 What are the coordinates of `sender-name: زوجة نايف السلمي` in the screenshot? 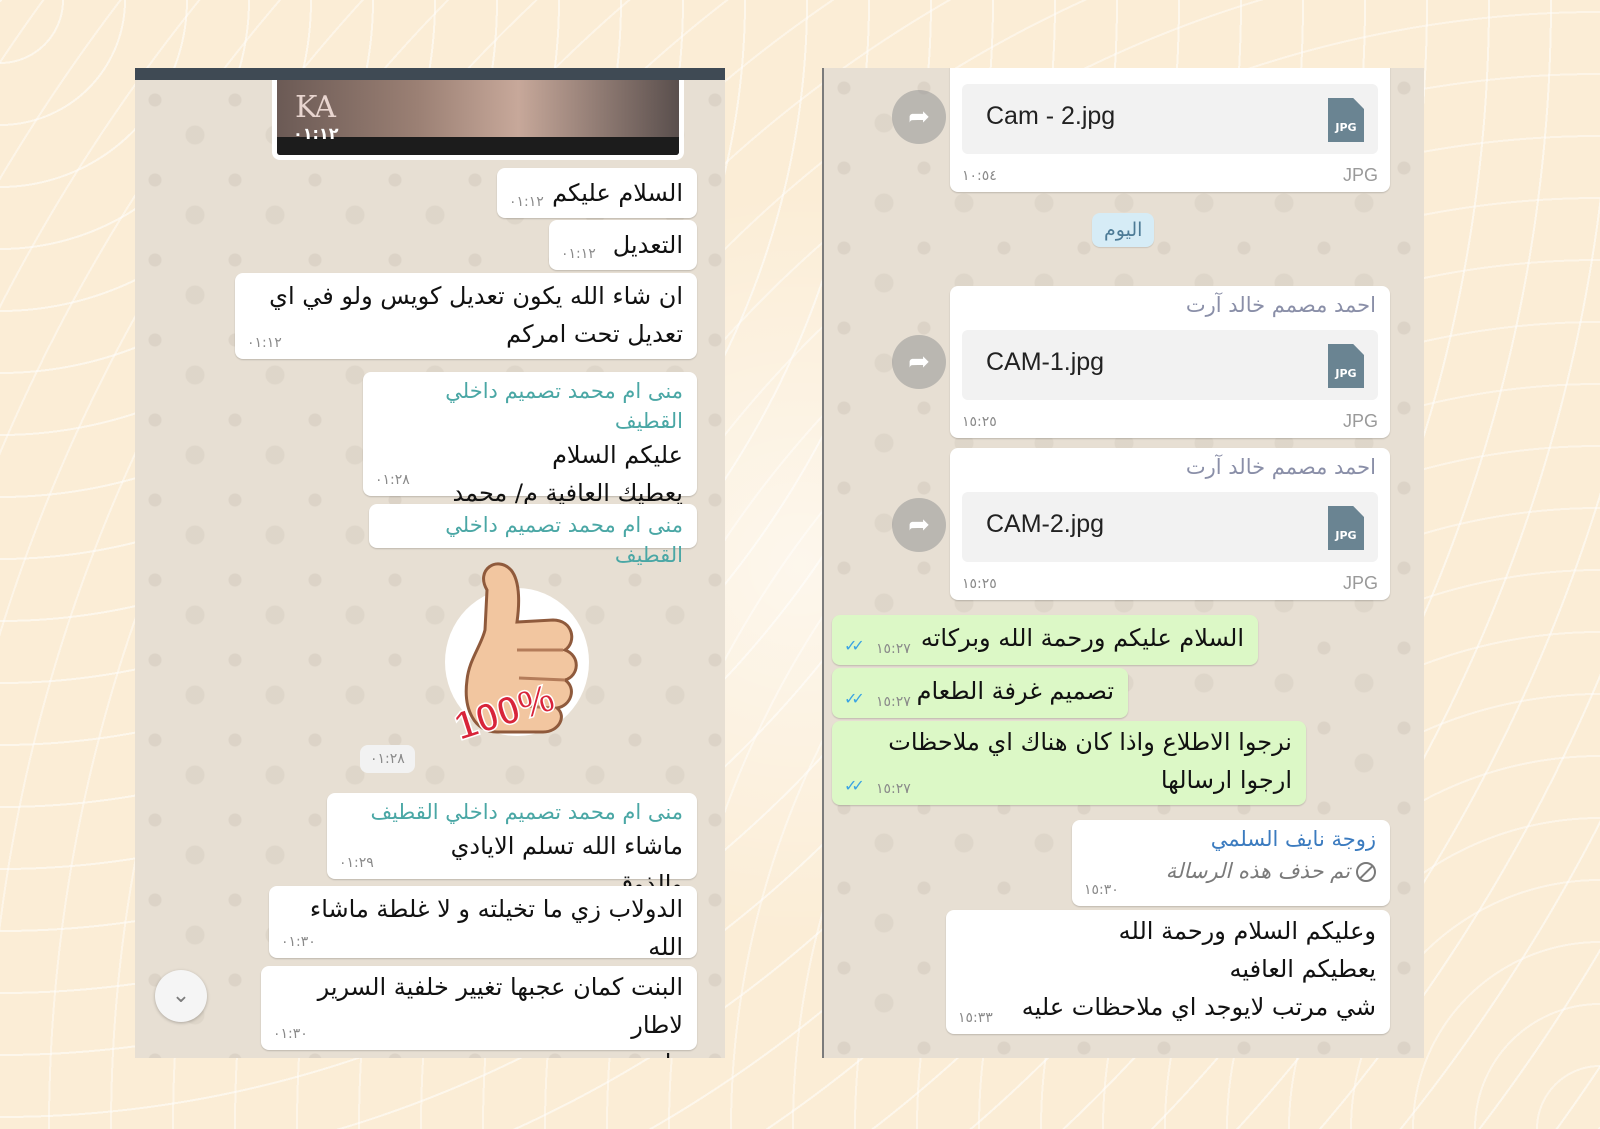 It's located at (1231, 839).